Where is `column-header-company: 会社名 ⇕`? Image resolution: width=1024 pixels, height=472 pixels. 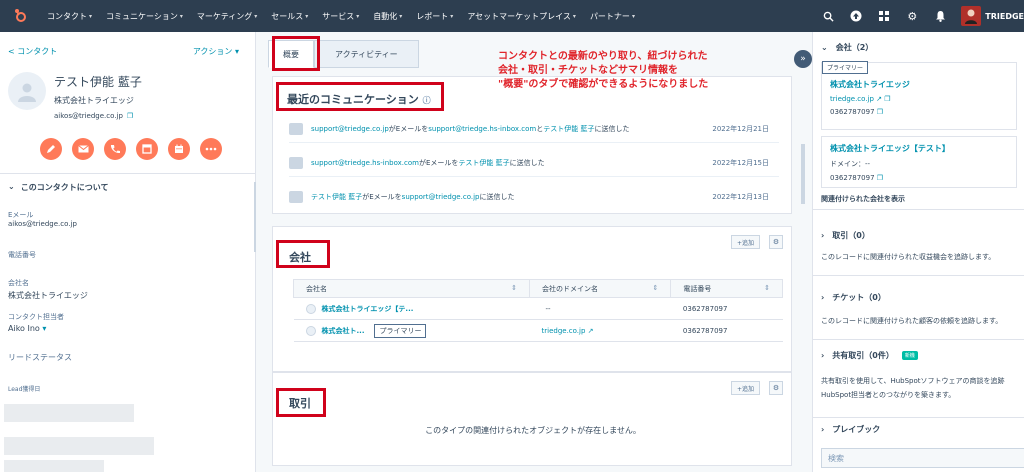 column-header-company: 会社名 ⇕ is located at coordinates (411, 288).